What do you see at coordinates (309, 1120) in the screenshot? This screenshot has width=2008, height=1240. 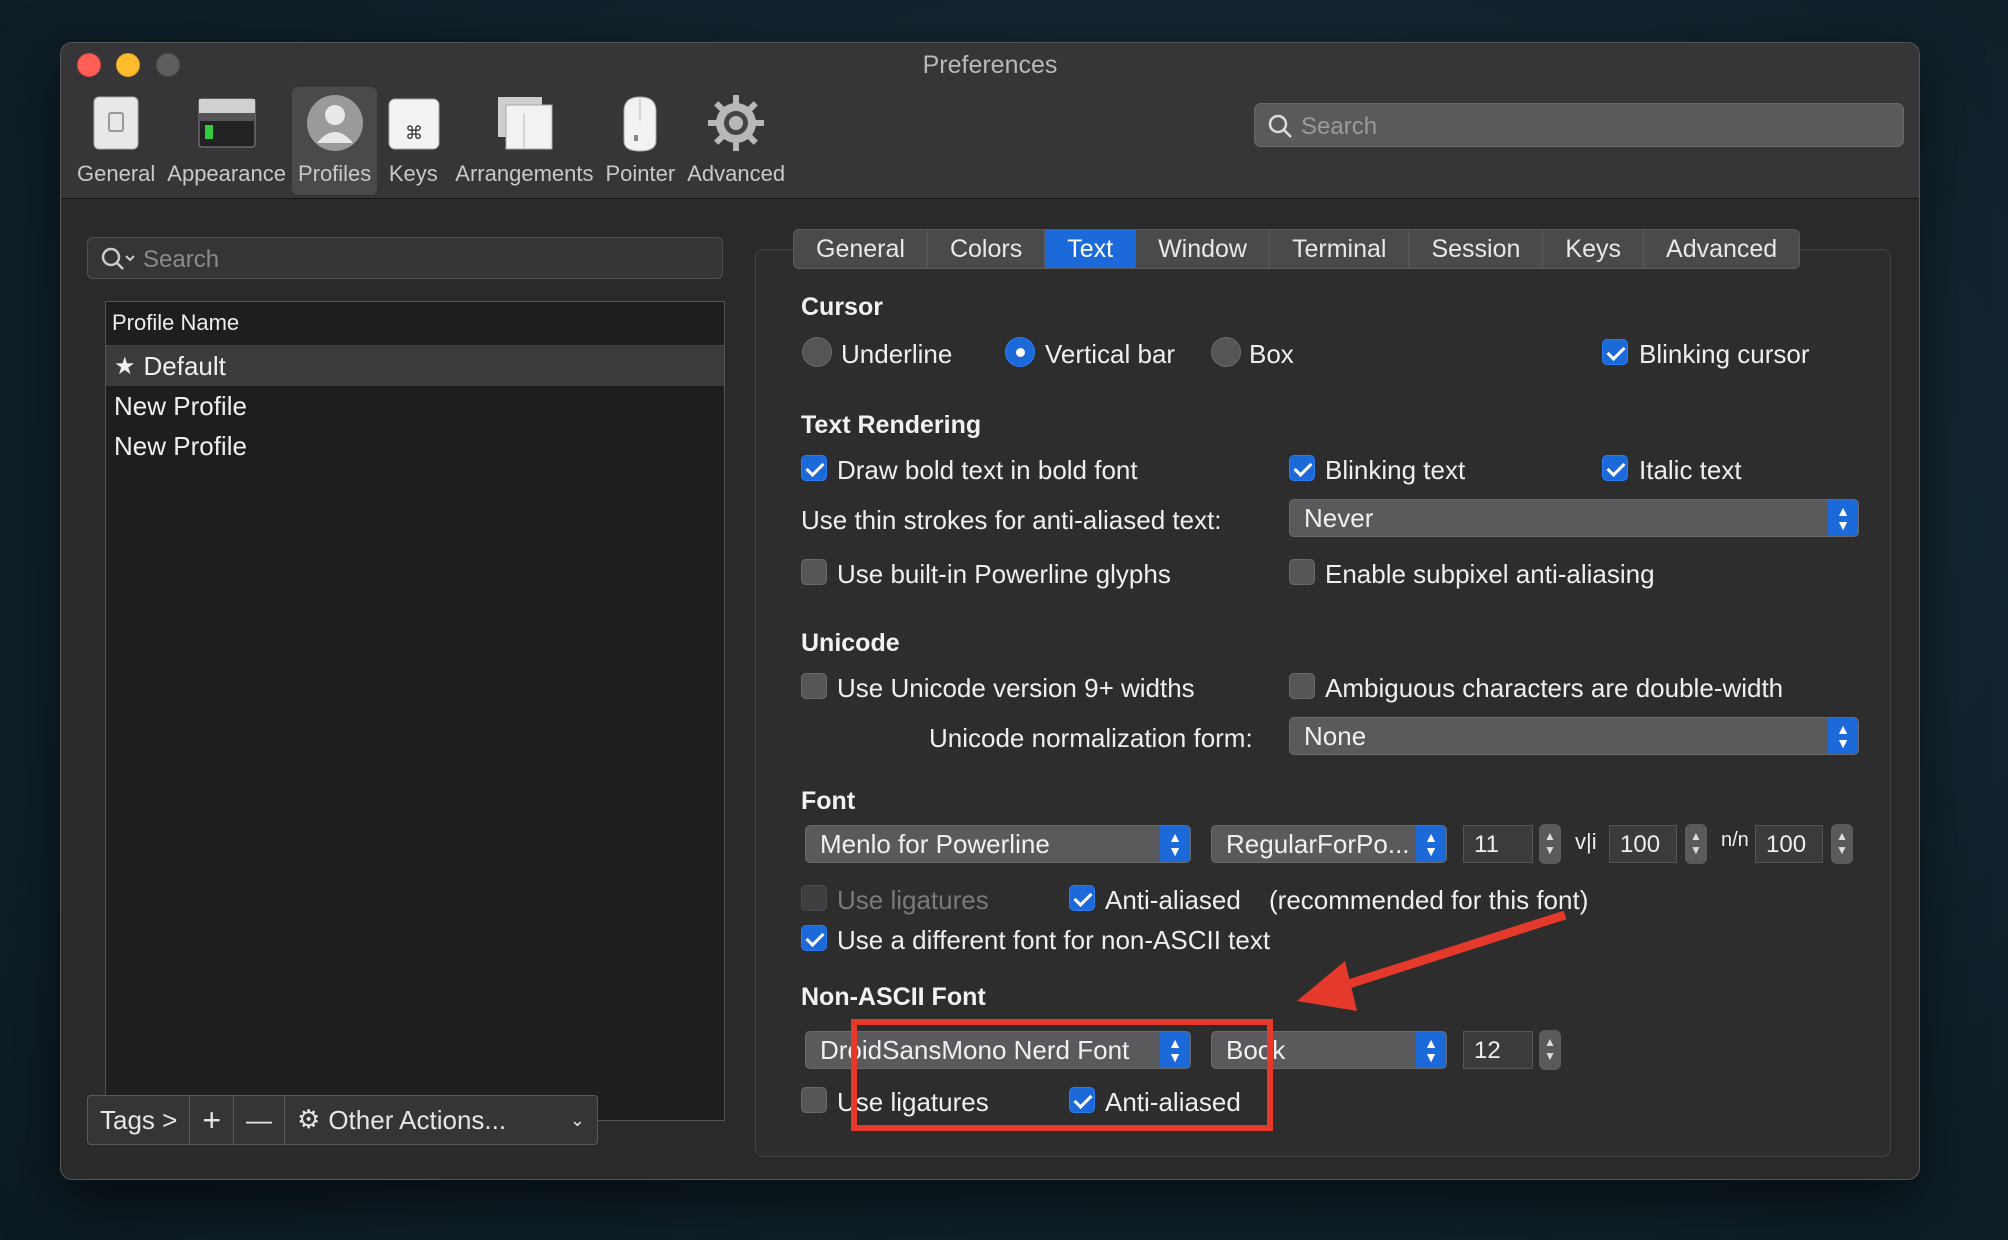 I see `gear-icon: ⚙` at bounding box center [309, 1120].